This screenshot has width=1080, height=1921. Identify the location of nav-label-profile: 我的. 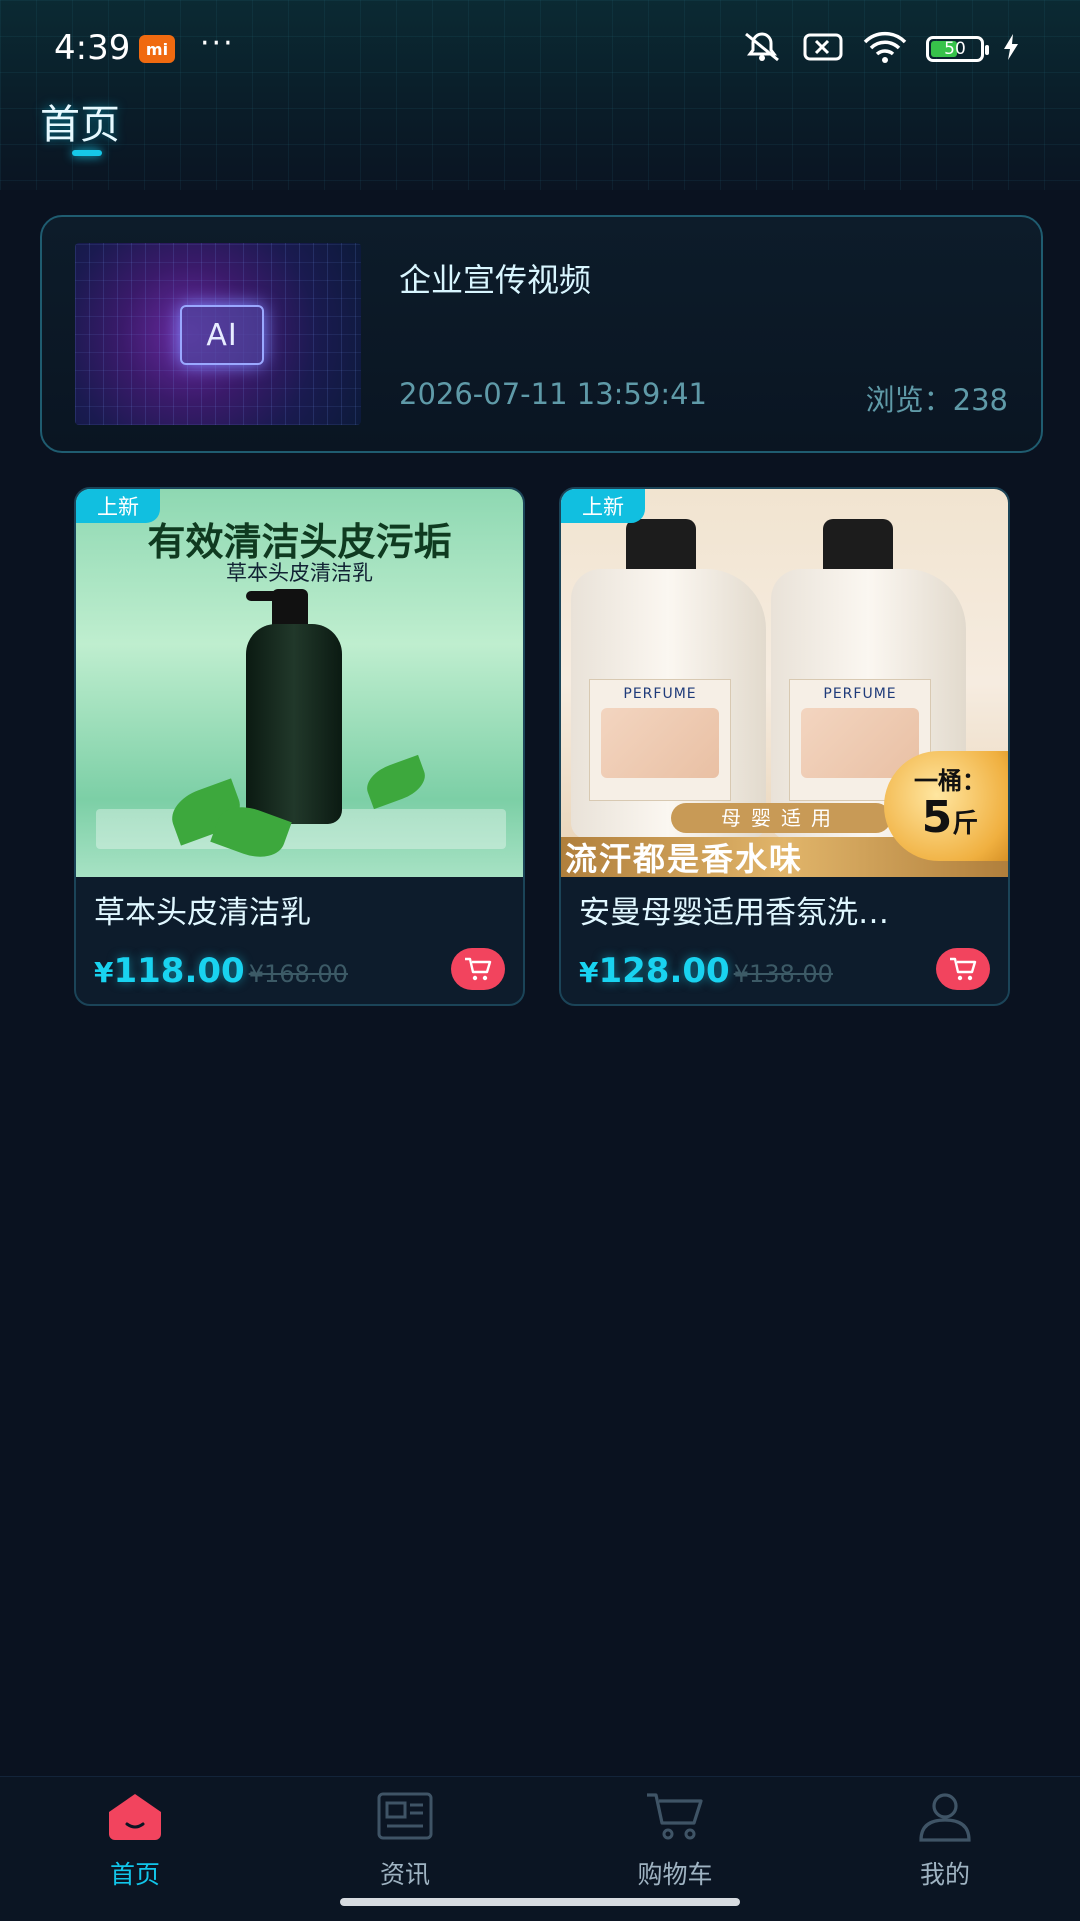
(944, 1874).